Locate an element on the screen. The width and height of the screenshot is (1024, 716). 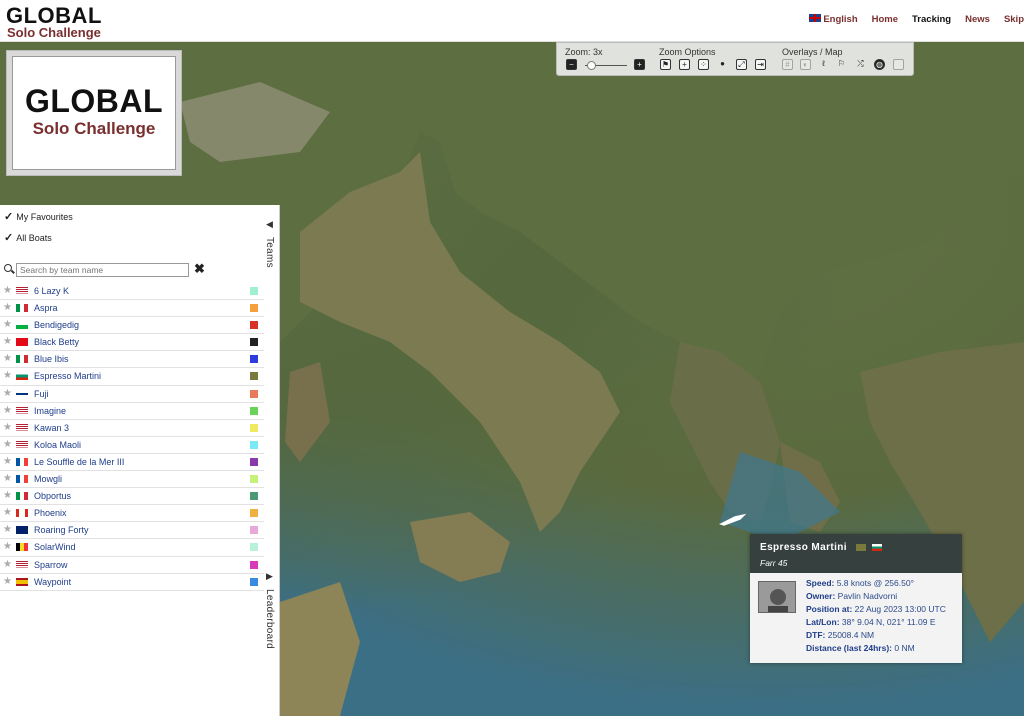
clear-search-icon: ✖ is located at coordinates (199, 269).